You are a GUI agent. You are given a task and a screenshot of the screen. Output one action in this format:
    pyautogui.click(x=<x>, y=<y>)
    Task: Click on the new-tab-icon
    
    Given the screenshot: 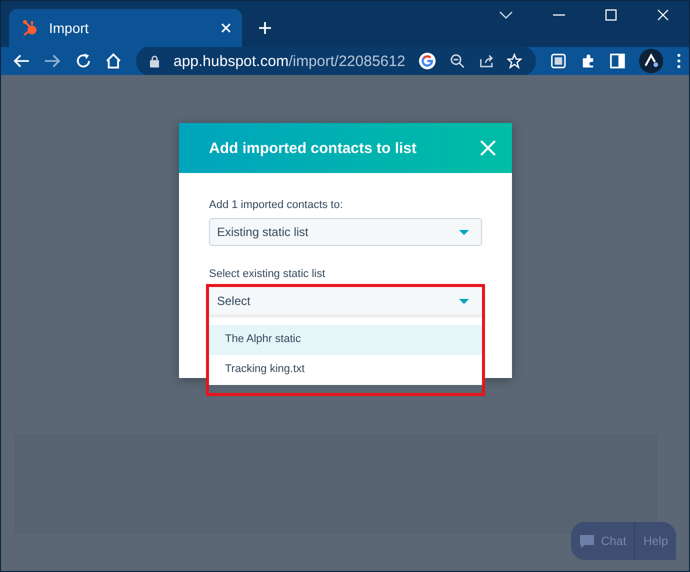 What is the action you would take?
    pyautogui.click(x=265, y=28)
    